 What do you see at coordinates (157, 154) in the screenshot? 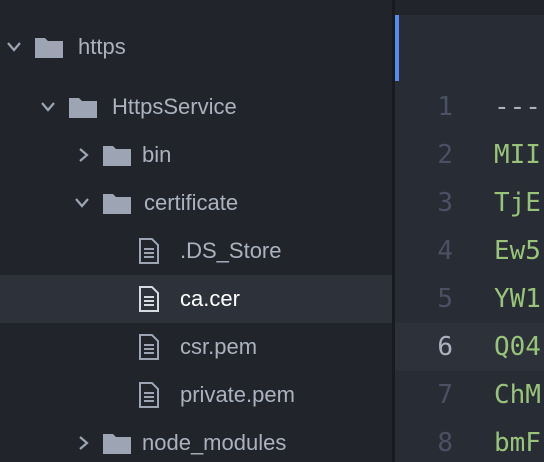
I see `tree-item-label: bin` at bounding box center [157, 154].